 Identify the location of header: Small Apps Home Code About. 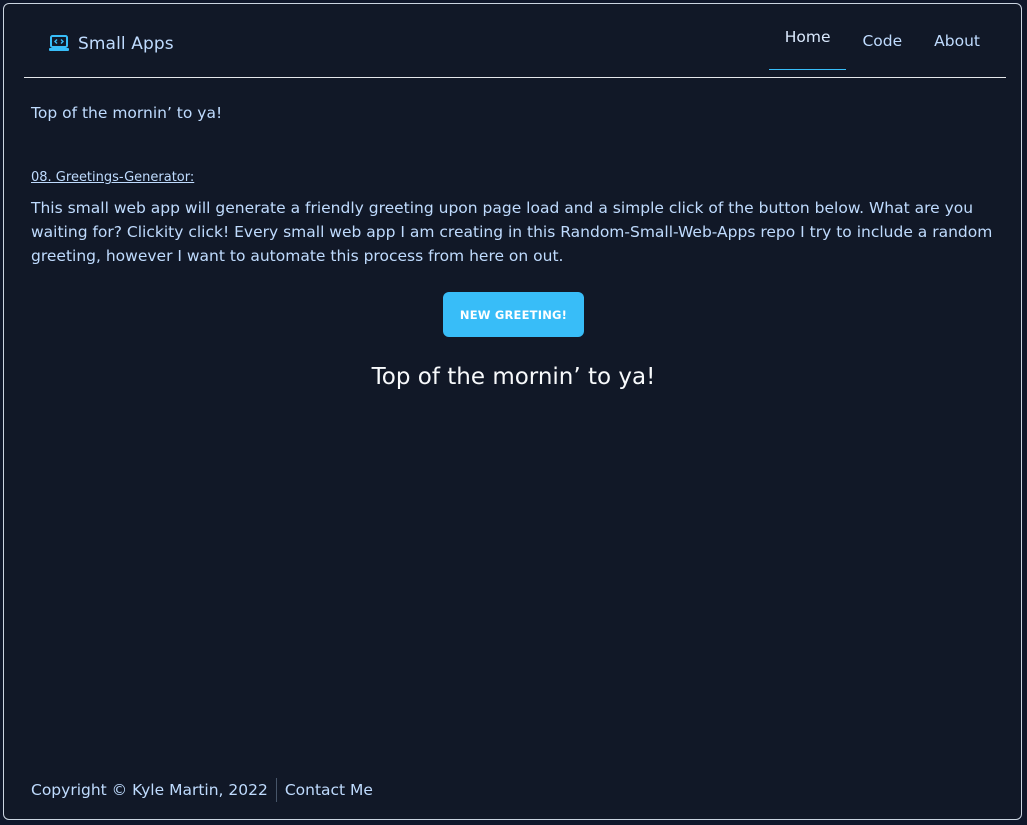
(515, 41).